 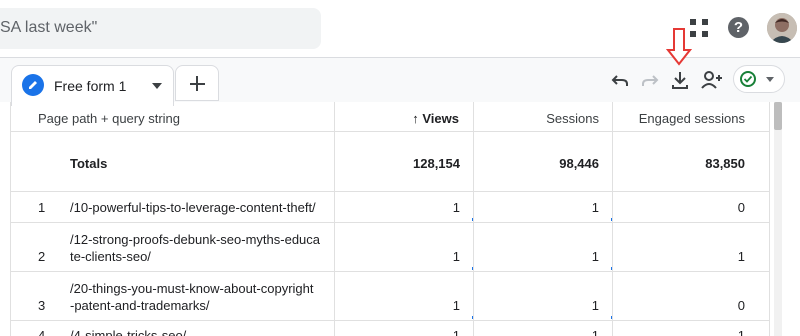 I want to click on totals-views: 128,154, so click(x=436, y=163).